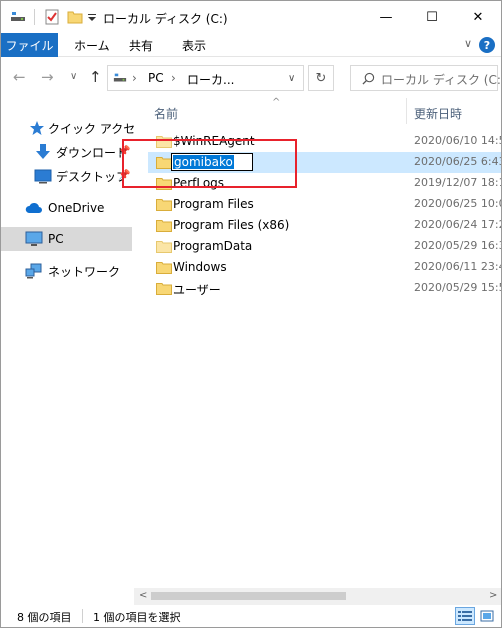 The image size is (502, 628). I want to click on tab-home: ホーム, so click(92, 45).